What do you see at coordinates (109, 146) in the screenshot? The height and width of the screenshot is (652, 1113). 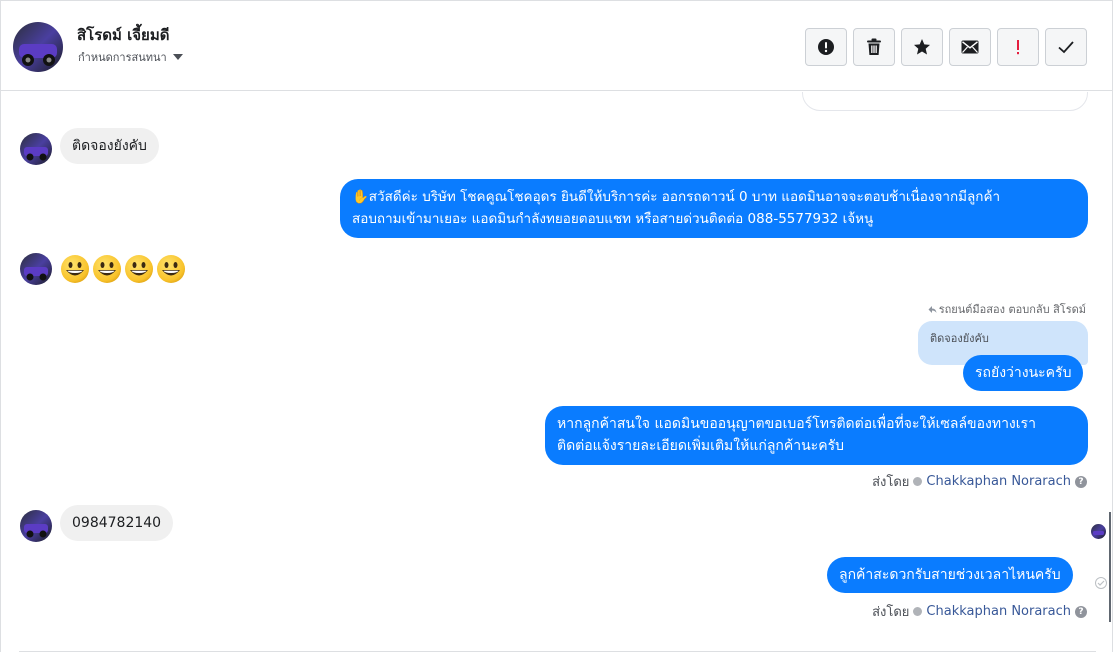 I see `incoming-message: ติดจองยังคับ` at bounding box center [109, 146].